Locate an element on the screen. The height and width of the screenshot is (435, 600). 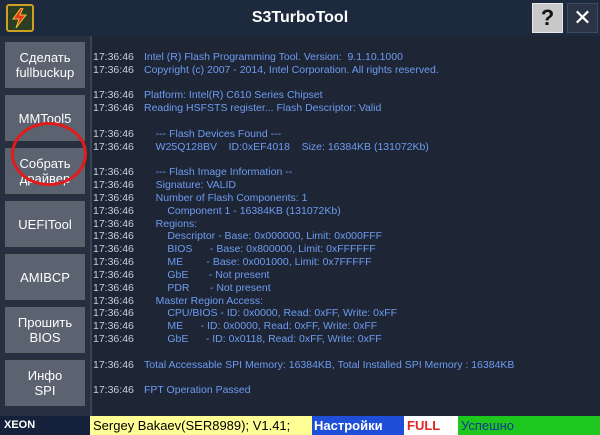
author-version: Sergey Bakaev(SER8989); V1.41; is located at coordinates (201, 425).